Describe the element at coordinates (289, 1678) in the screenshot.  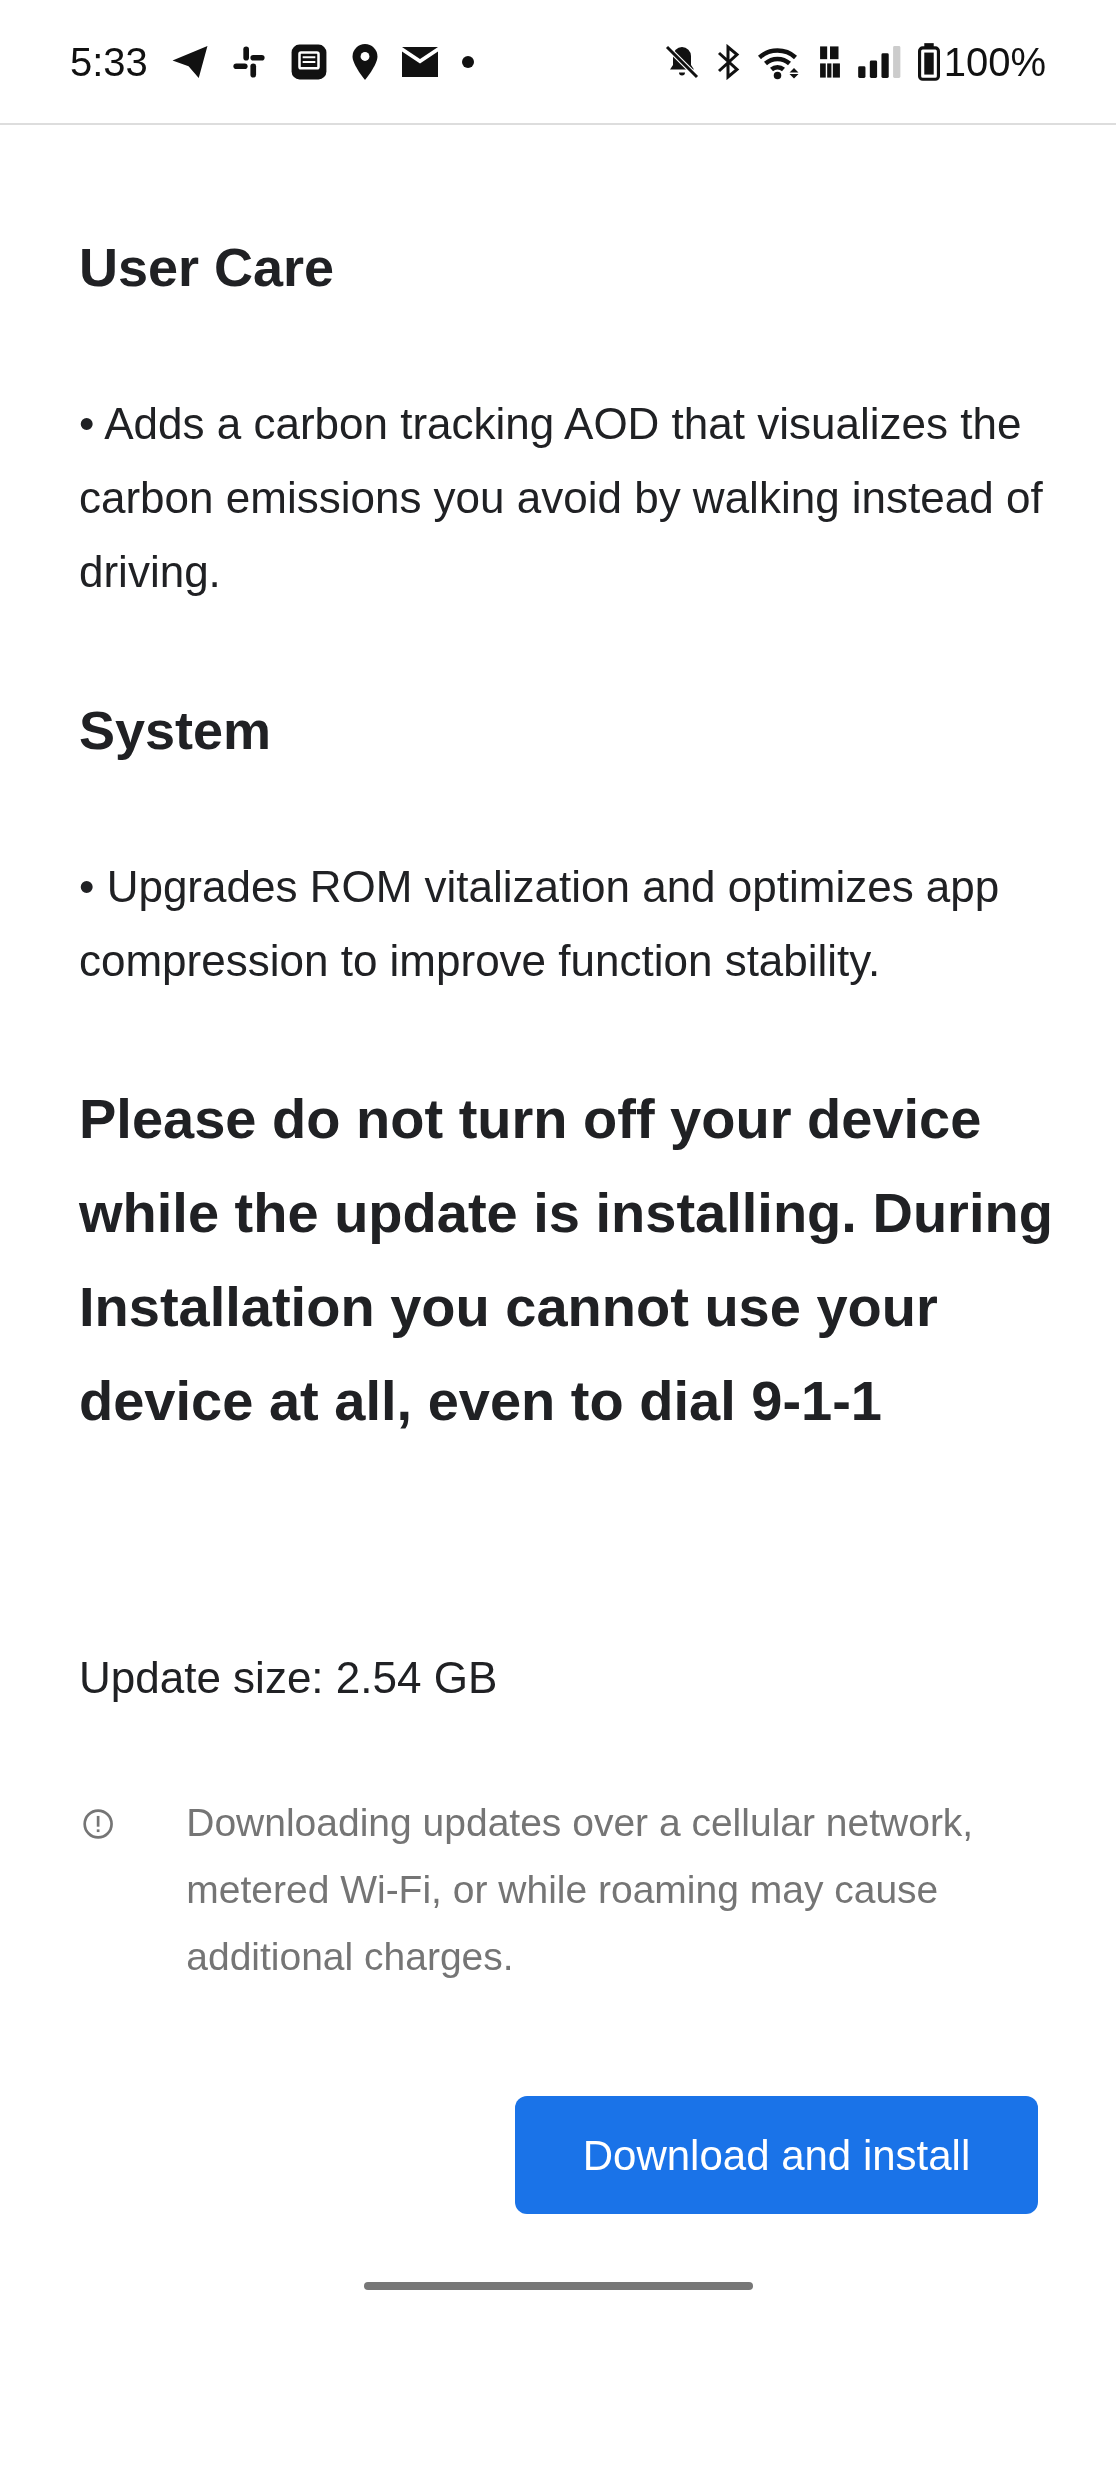
I see `update-size-text: Update size: 2.54 GB` at that location.